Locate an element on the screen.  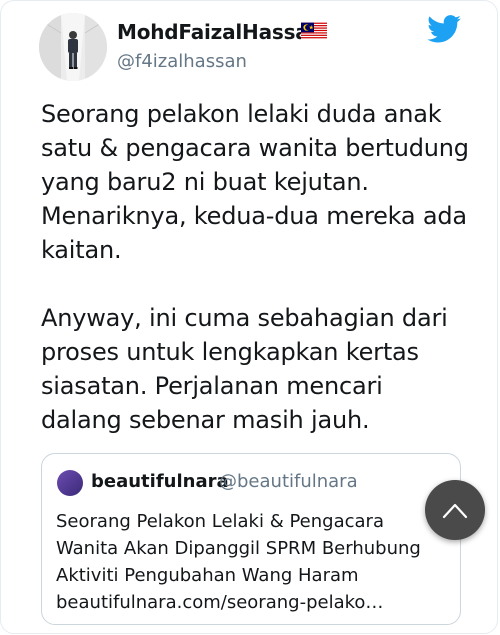
tweet-line: satu & pengacara wanita bertudung is located at coordinates (255, 148).